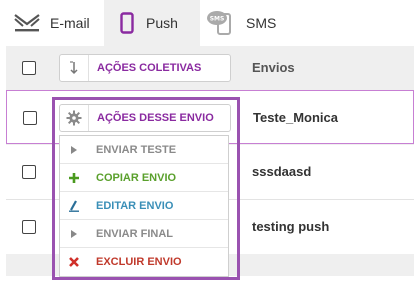  What do you see at coordinates (217, 19) in the screenshot?
I see `svg-text: SMS` at bounding box center [217, 19].